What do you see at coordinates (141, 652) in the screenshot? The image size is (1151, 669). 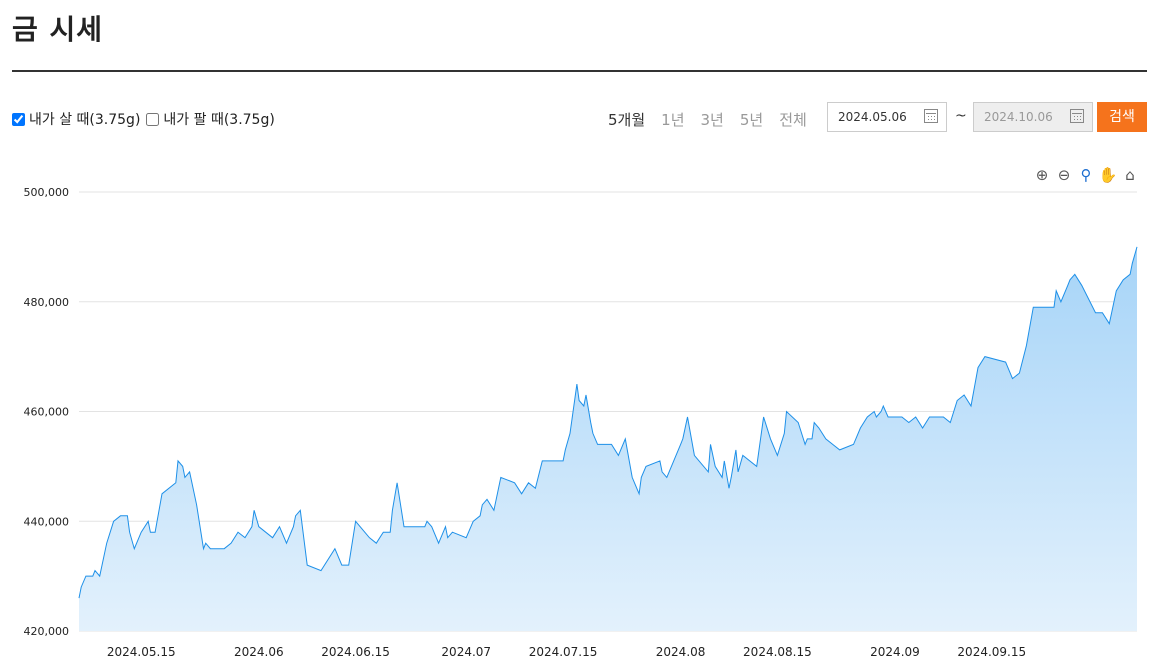 I see `x-tick-label: 2024.05.15` at bounding box center [141, 652].